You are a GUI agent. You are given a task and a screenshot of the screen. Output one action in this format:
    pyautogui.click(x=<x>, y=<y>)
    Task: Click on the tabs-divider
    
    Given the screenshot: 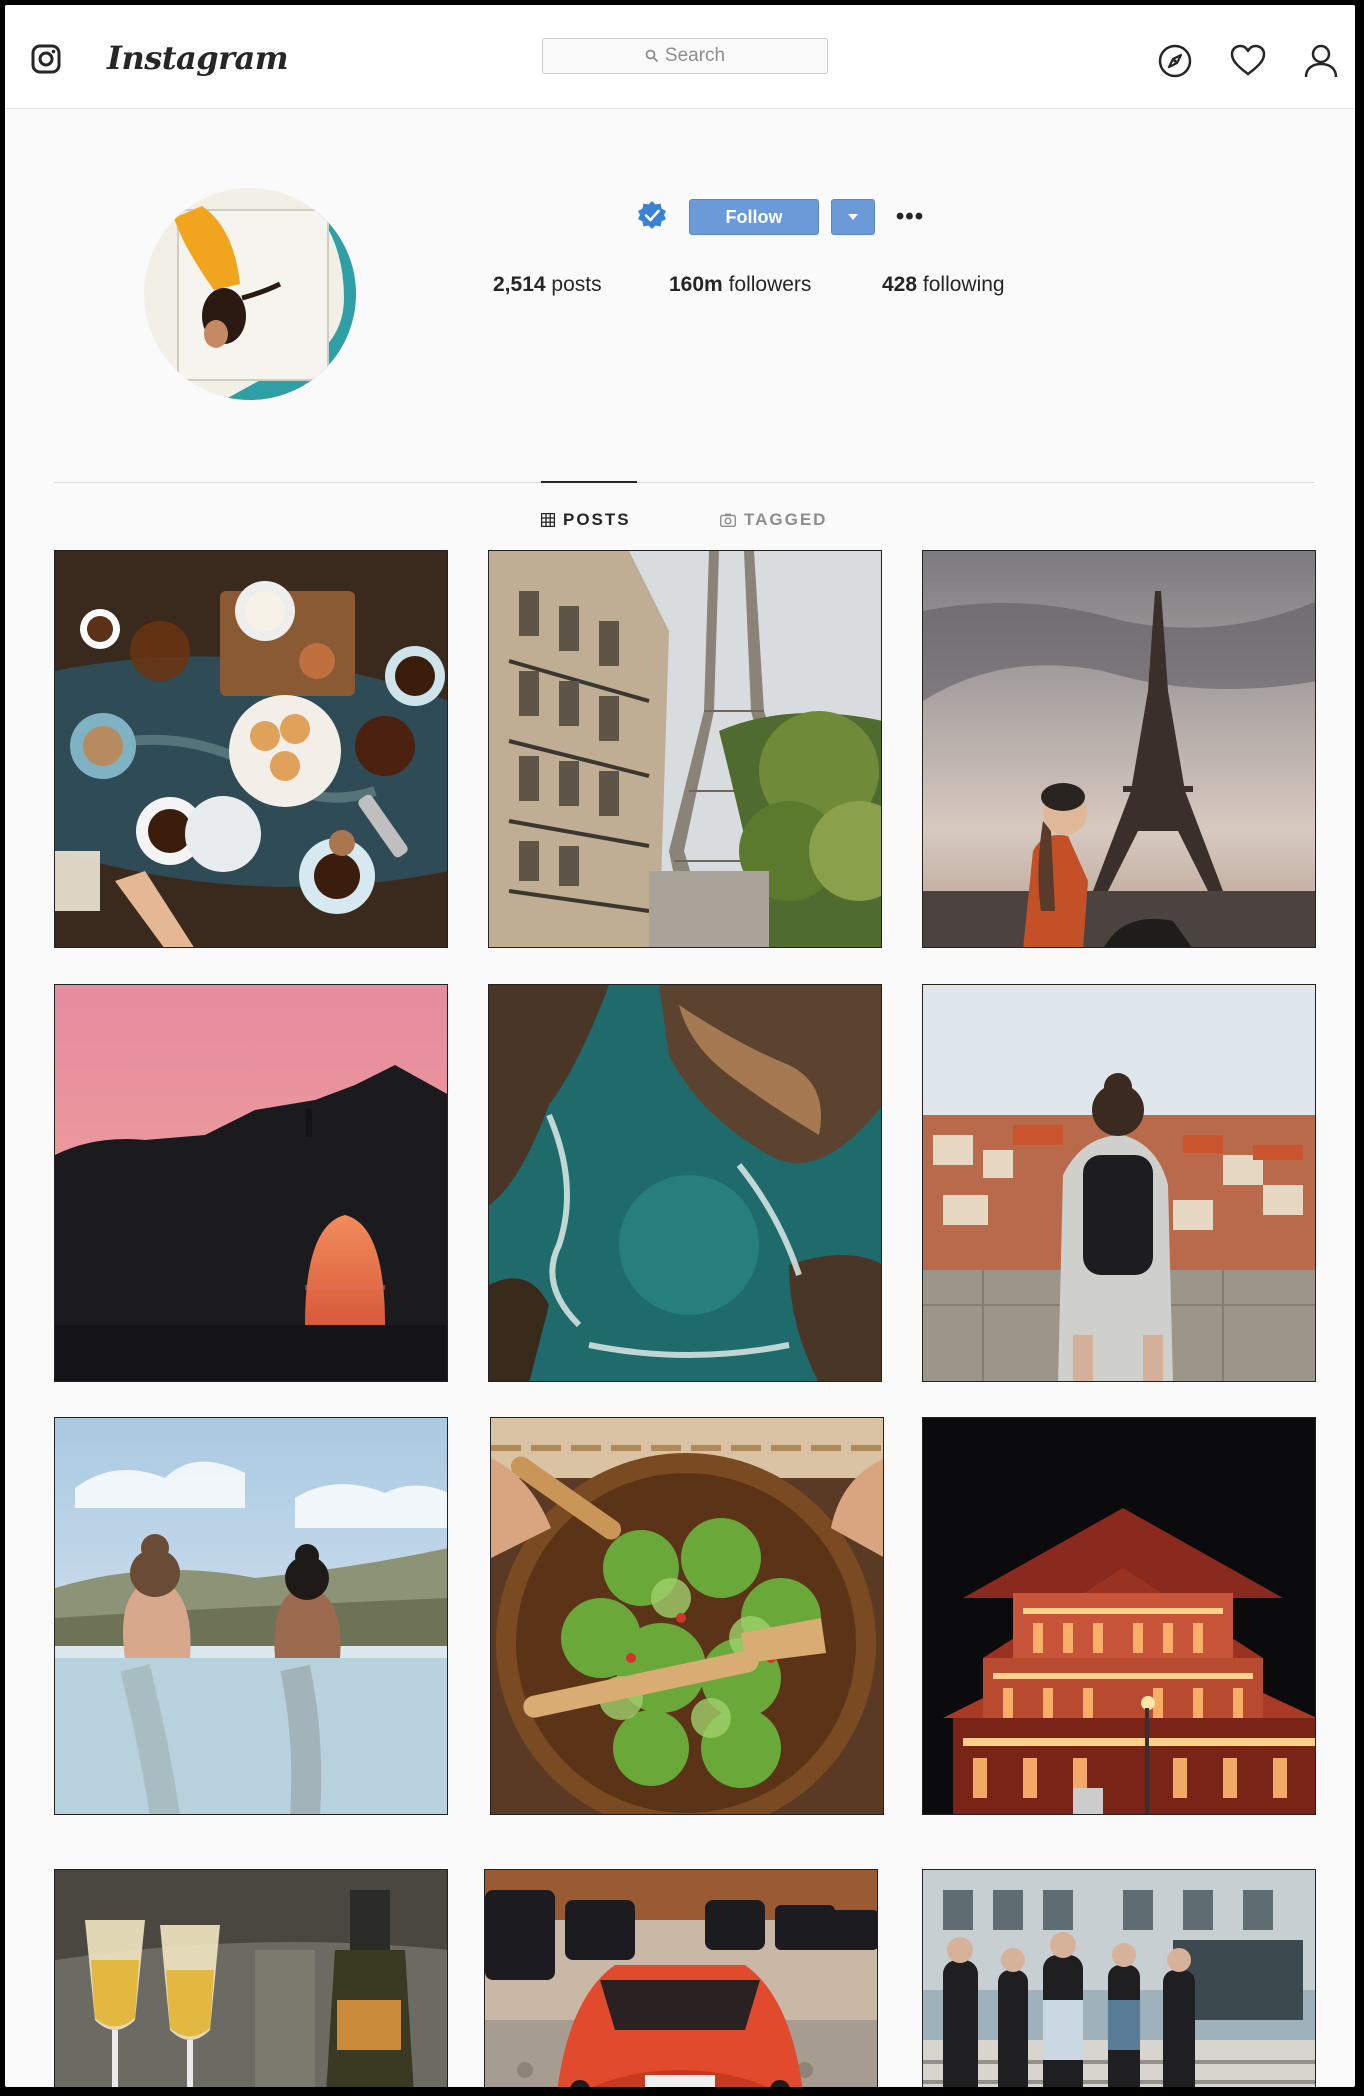 What is the action you would take?
    pyautogui.click(x=684, y=482)
    